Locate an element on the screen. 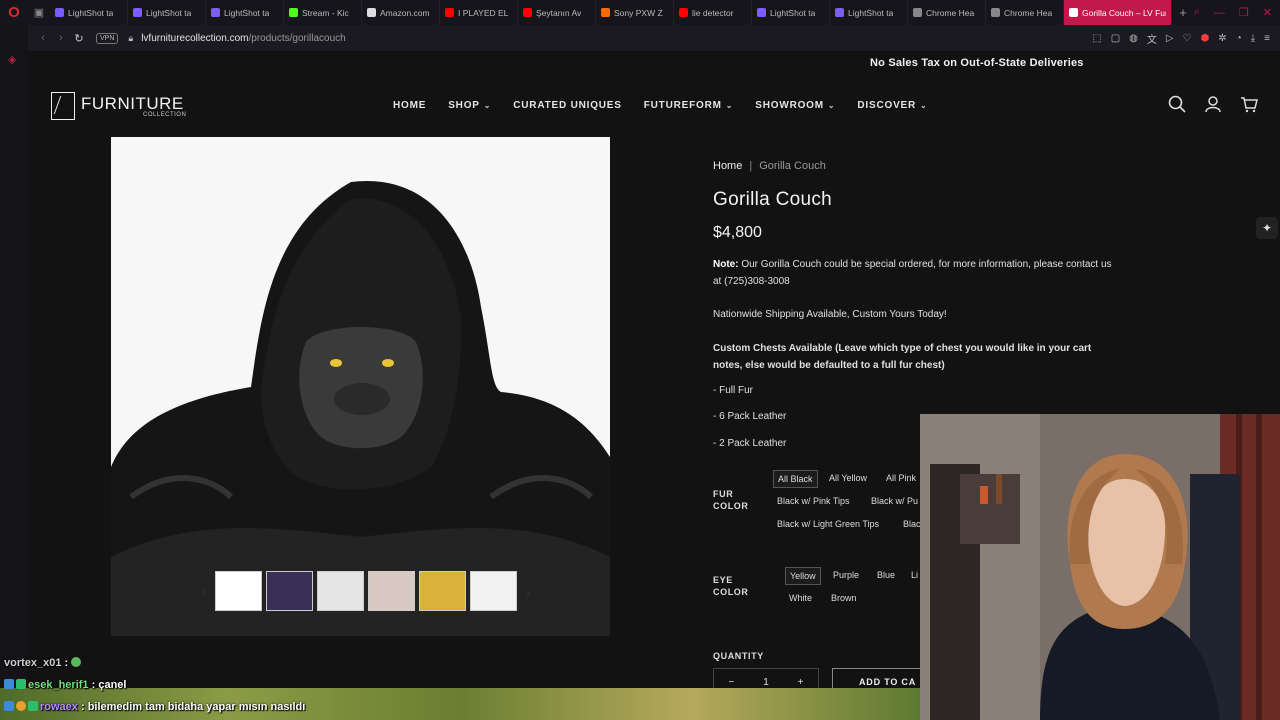 The height and width of the screenshot is (720, 1280). vpn-badge: VPN is located at coordinates (107, 38).